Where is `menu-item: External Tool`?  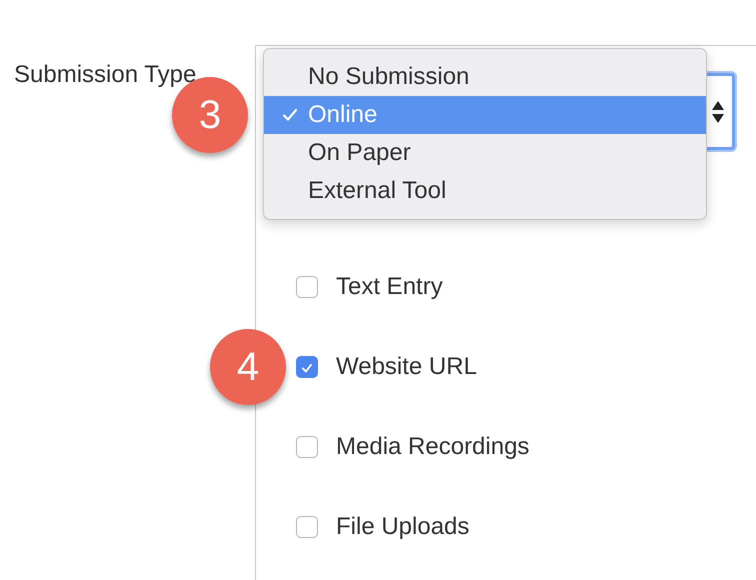 menu-item: External Tool is located at coordinates (485, 191).